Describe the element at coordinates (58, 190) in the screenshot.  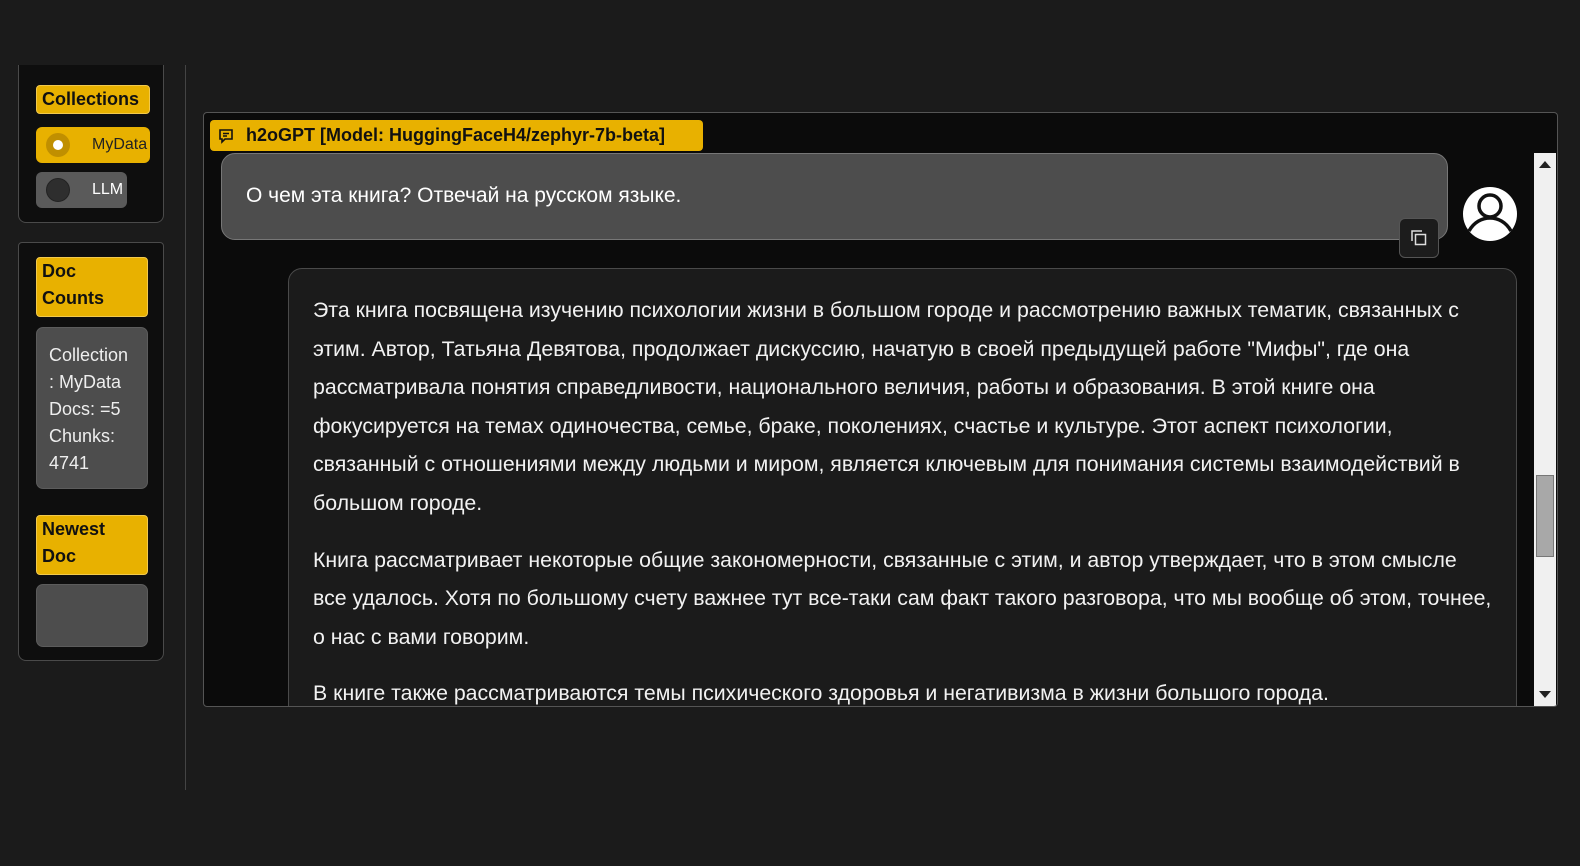
I see `radio-unselected-icon` at that location.